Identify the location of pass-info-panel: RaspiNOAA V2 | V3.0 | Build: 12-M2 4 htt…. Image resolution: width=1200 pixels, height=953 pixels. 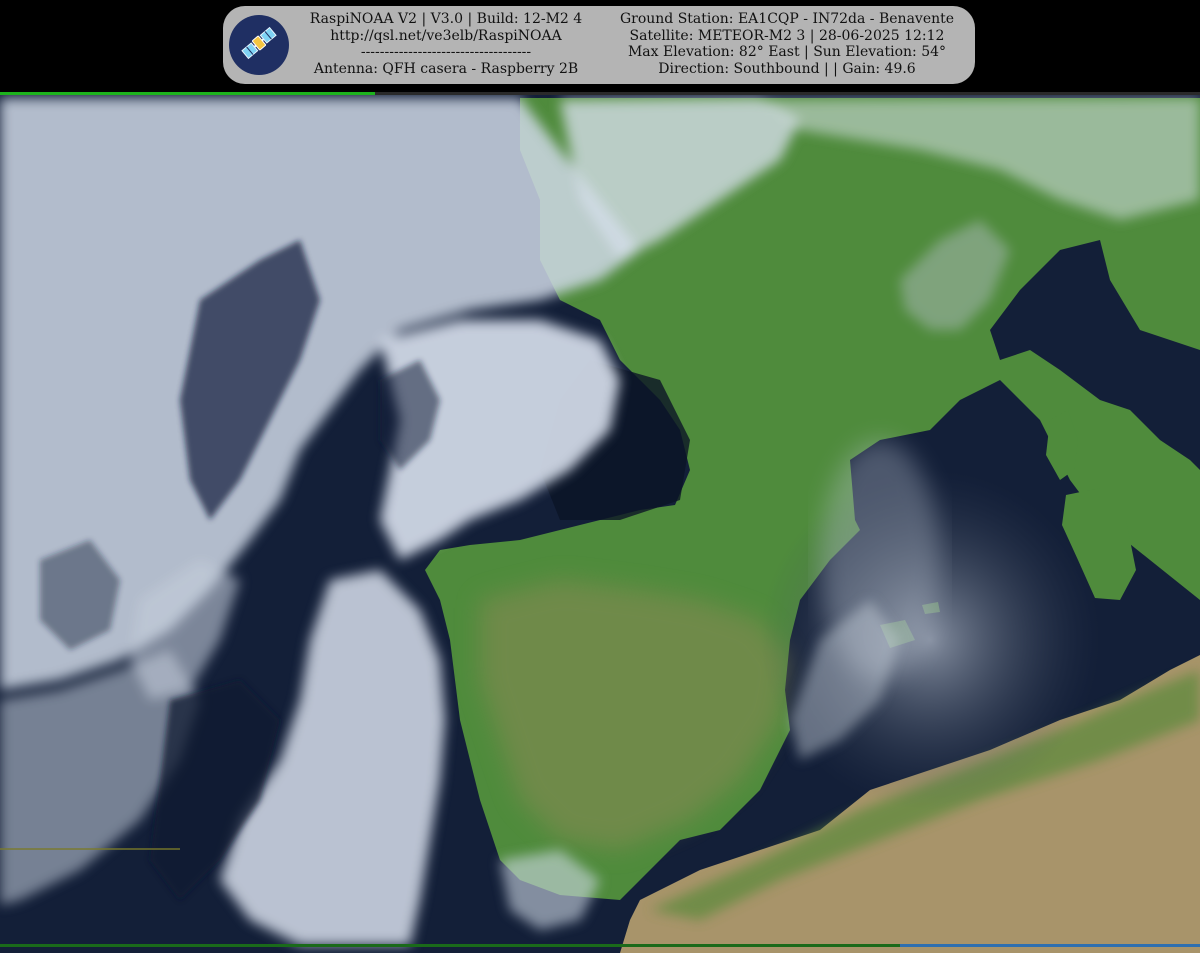
(599, 45).